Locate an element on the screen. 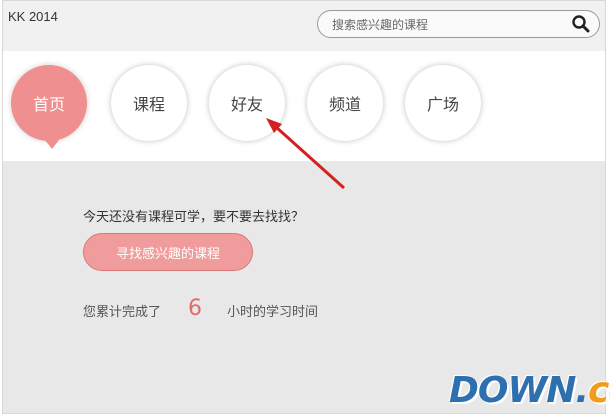  watermark-logo: DOWN.cc is located at coordinates (529, 390).